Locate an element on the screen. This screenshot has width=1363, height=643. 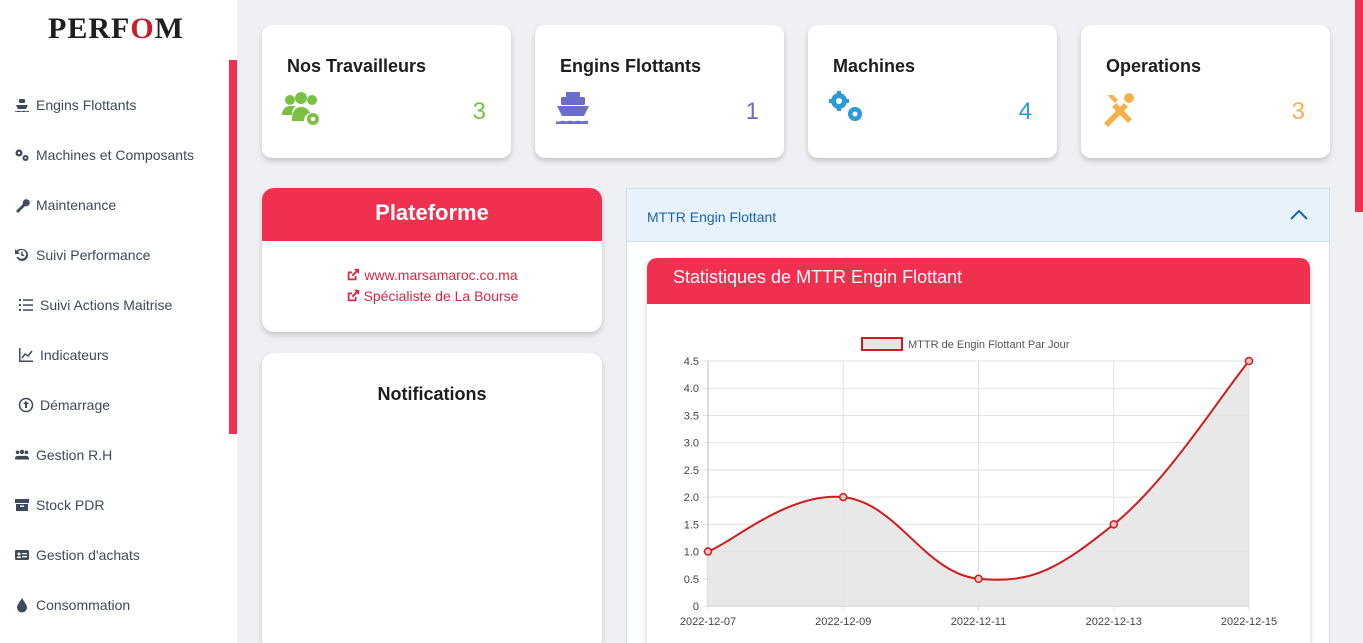
sidebar-item-label: Engins Flottants is located at coordinates (86, 105).